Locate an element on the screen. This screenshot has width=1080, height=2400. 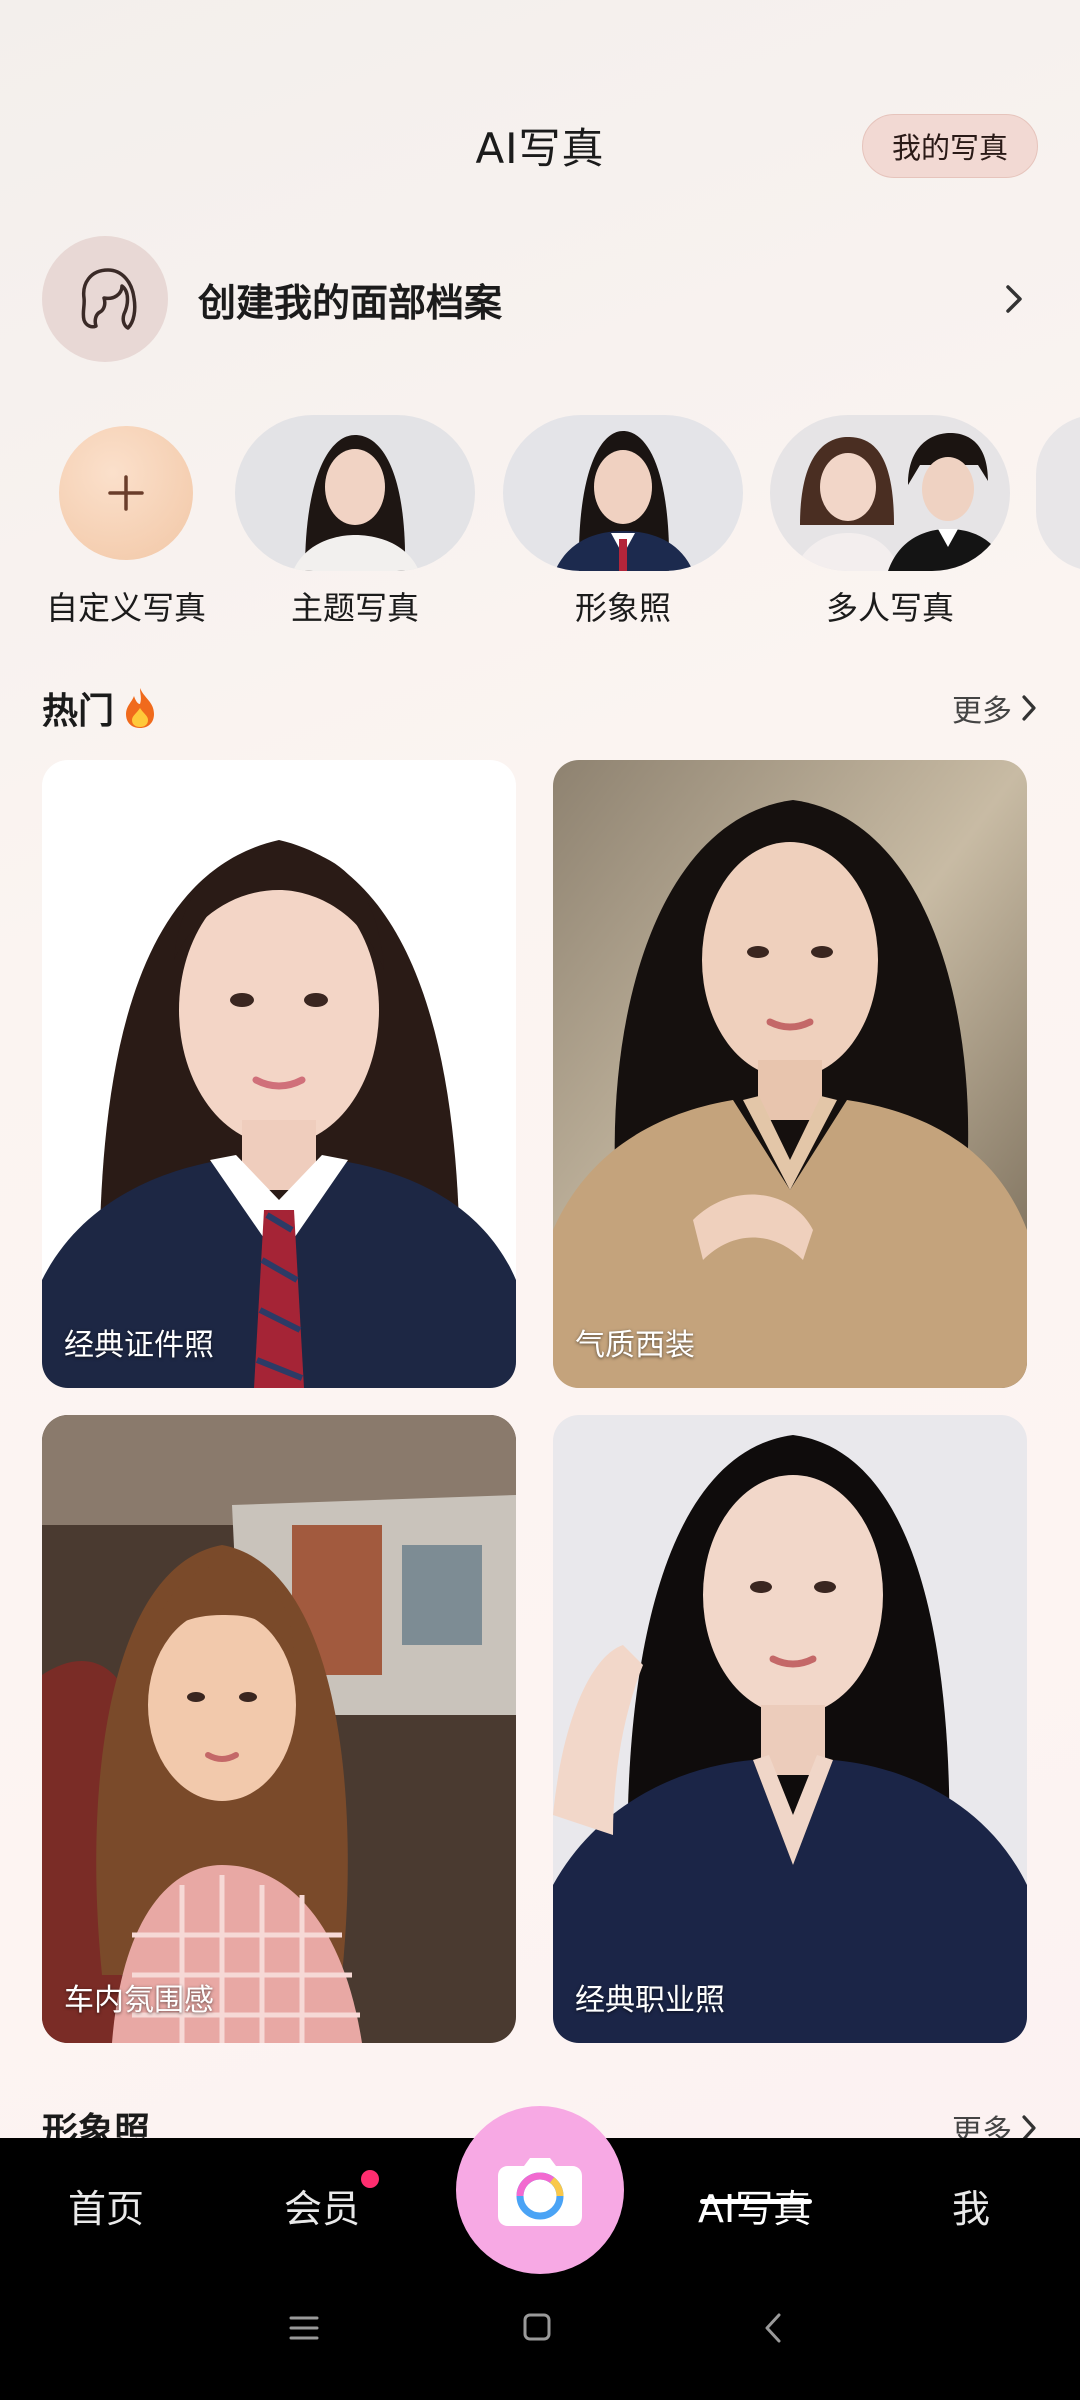
my-photos-button: 我的写真 is located at coordinates (950, 146).